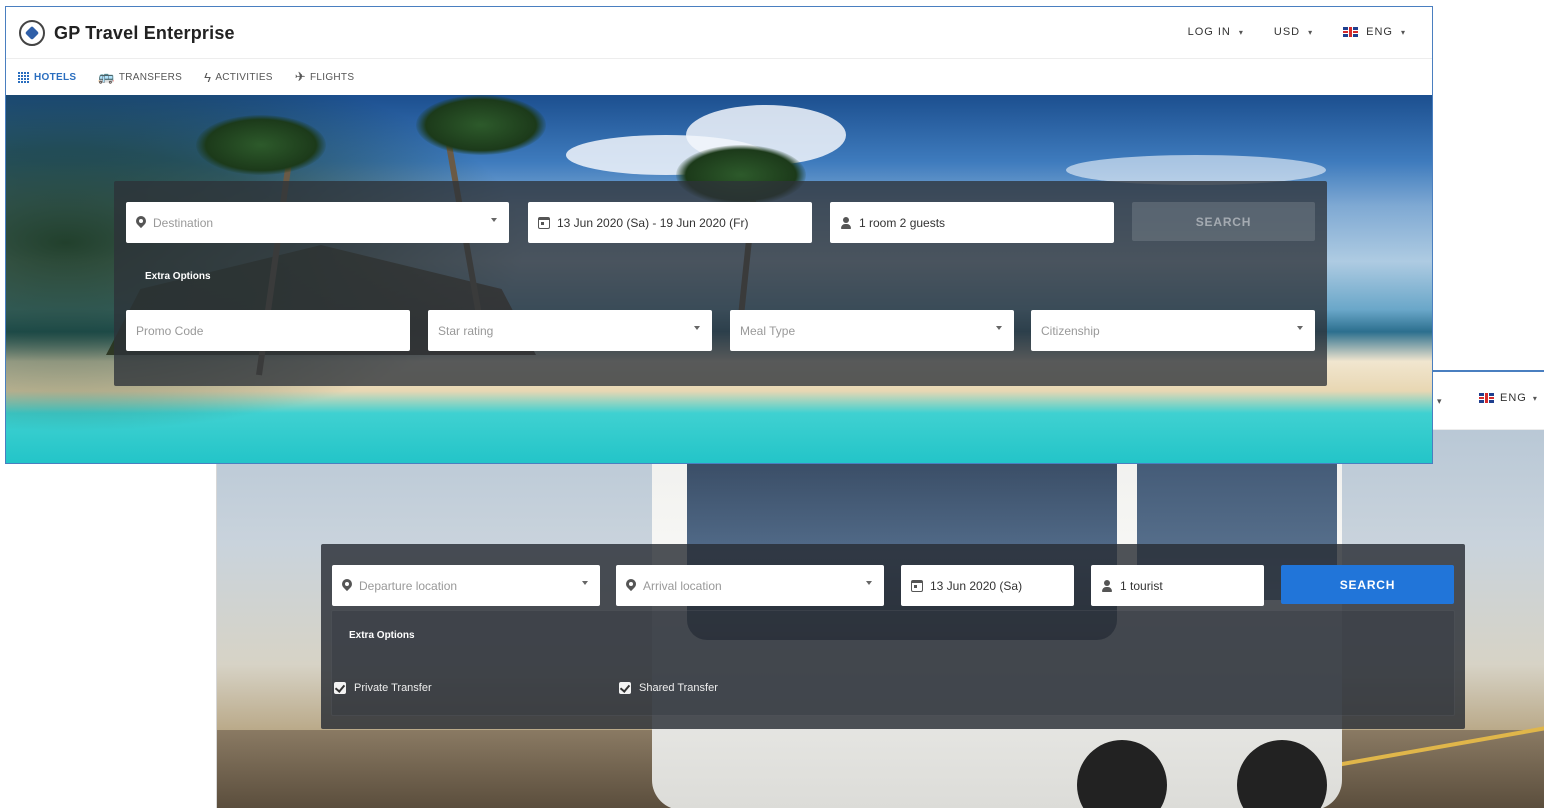 The width and height of the screenshot is (1544, 808). I want to click on header-menu: LOG IN ▾ USD ▾ ENG ▾, so click(1297, 32).